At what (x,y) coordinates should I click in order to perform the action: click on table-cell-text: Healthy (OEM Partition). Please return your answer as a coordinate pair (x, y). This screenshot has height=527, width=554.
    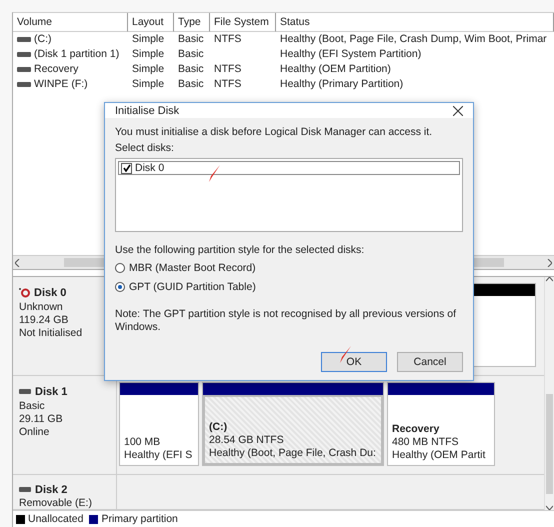
    Looking at the image, I should click on (335, 69).